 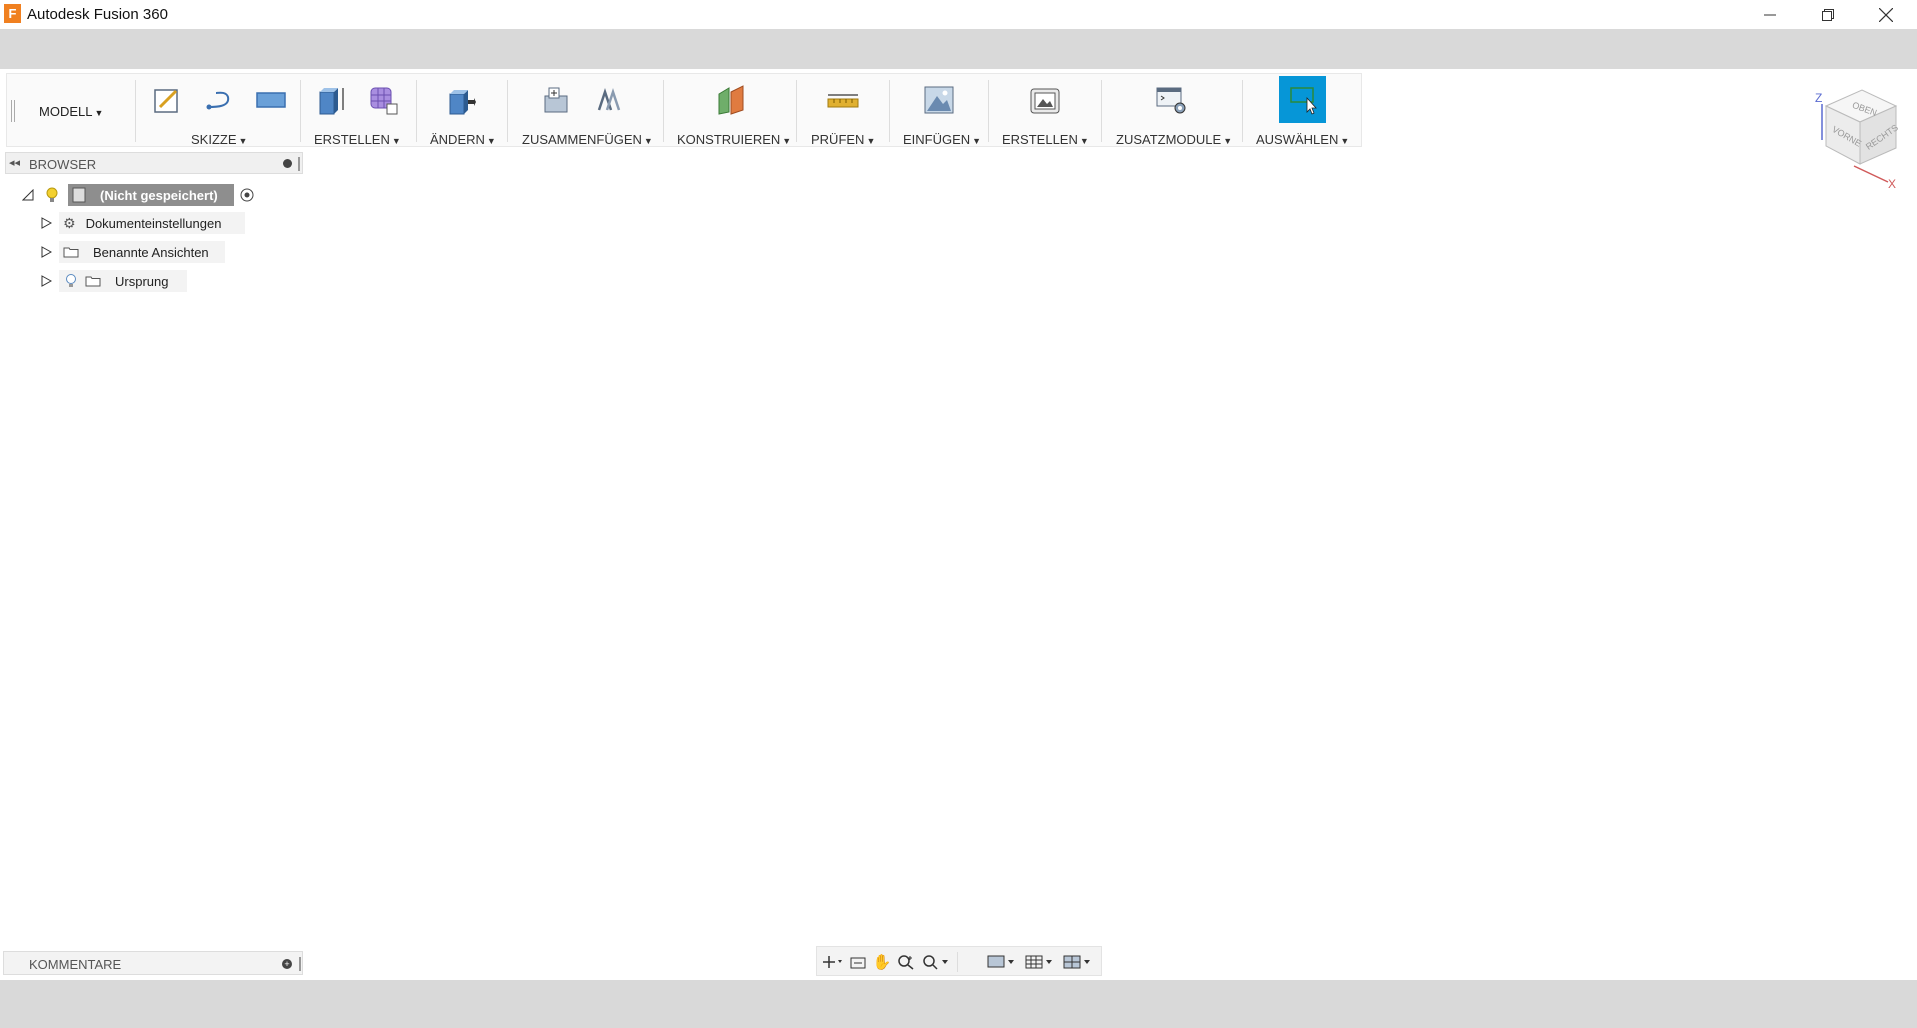 I want to click on group-label-addins: ZUSATZMODULE ▼, so click(x=1174, y=139).